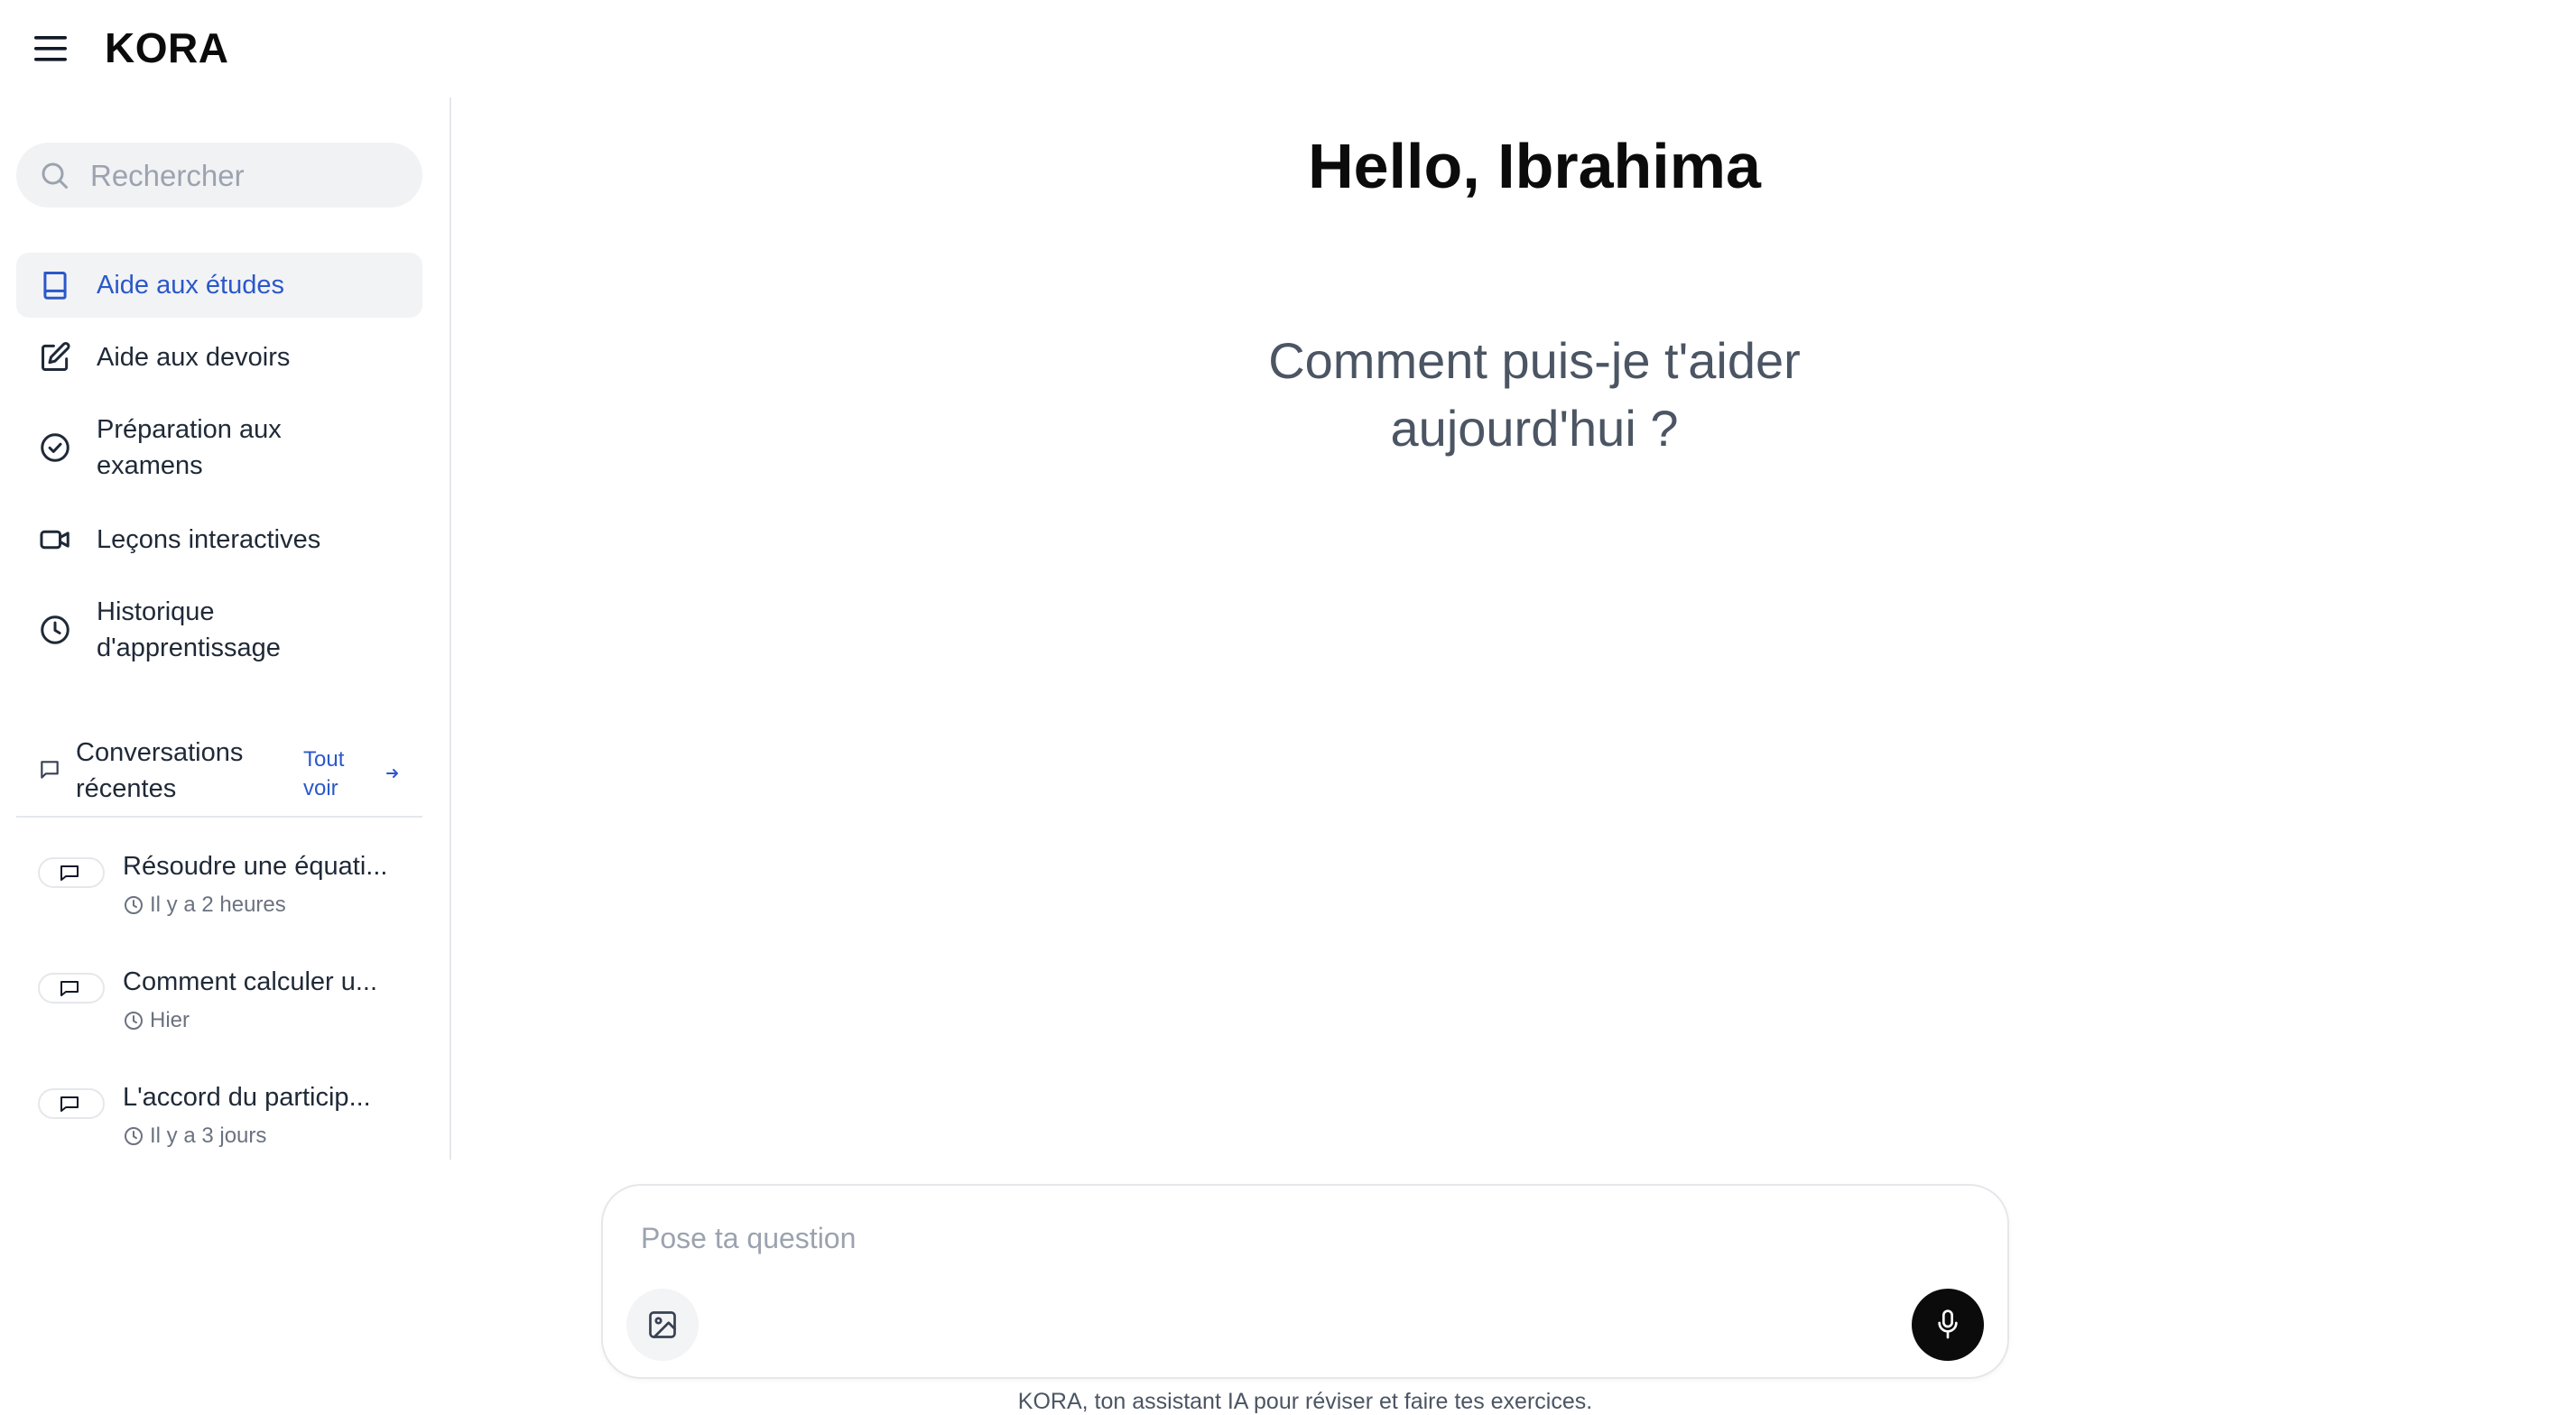 Image resolution: width=2576 pixels, height=1415 pixels. Describe the element at coordinates (334, 774) in the screenshot. I see `see-all-link: Tout voir` at that location.